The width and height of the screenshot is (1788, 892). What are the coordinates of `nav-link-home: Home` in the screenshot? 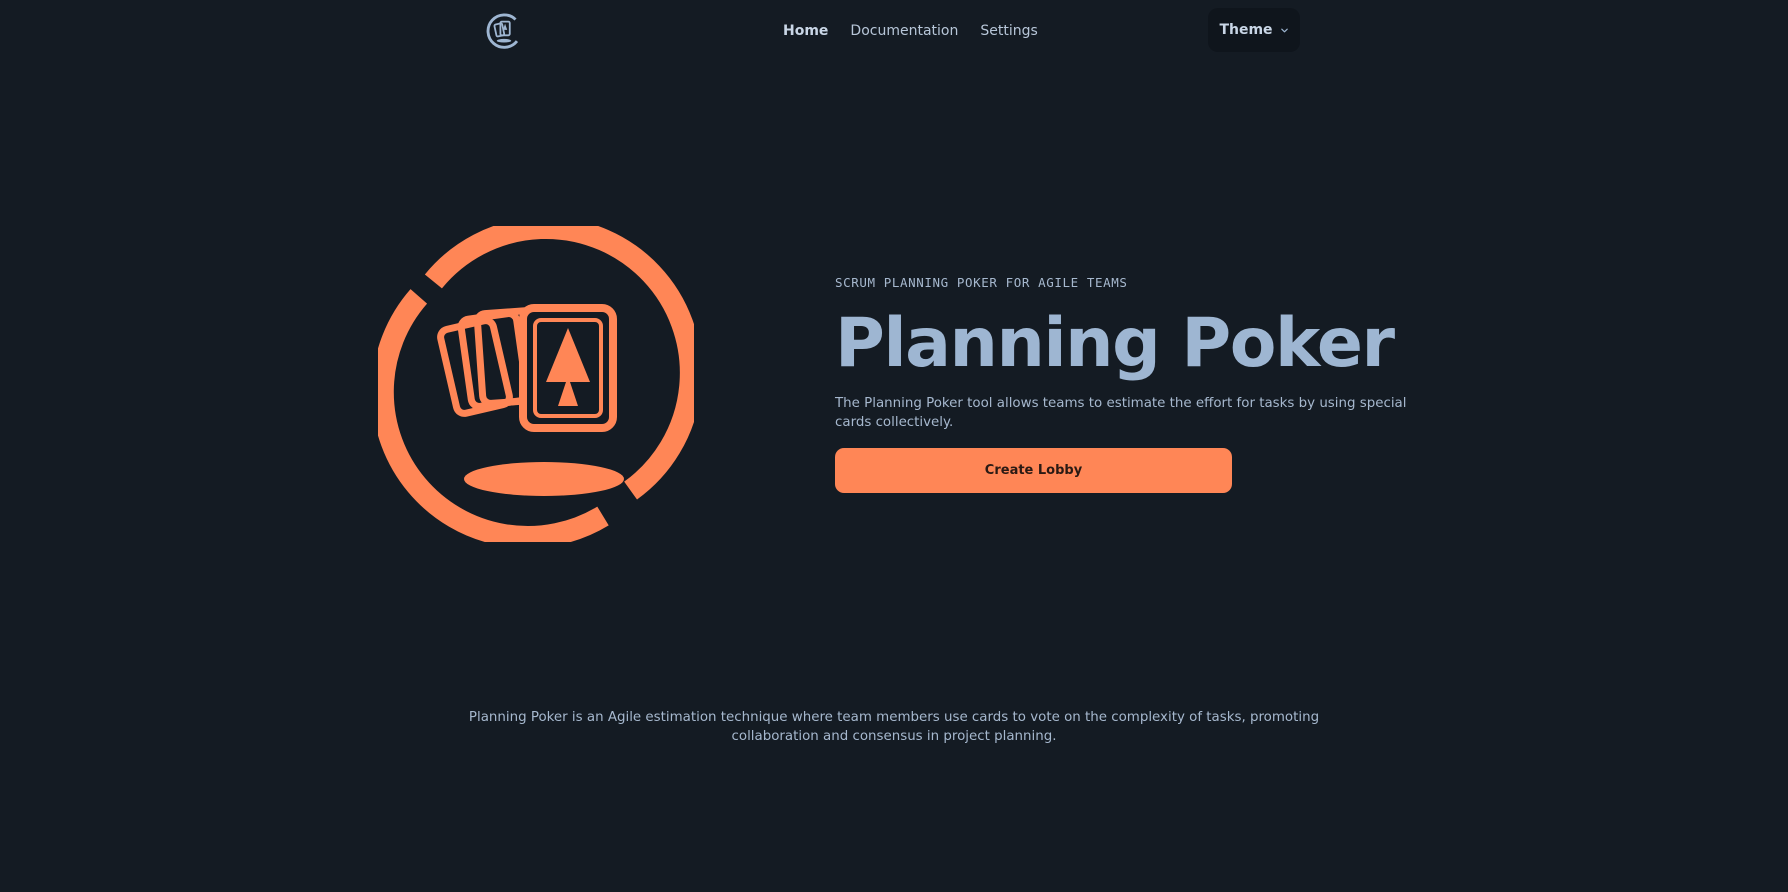 It's located at (805, 31).